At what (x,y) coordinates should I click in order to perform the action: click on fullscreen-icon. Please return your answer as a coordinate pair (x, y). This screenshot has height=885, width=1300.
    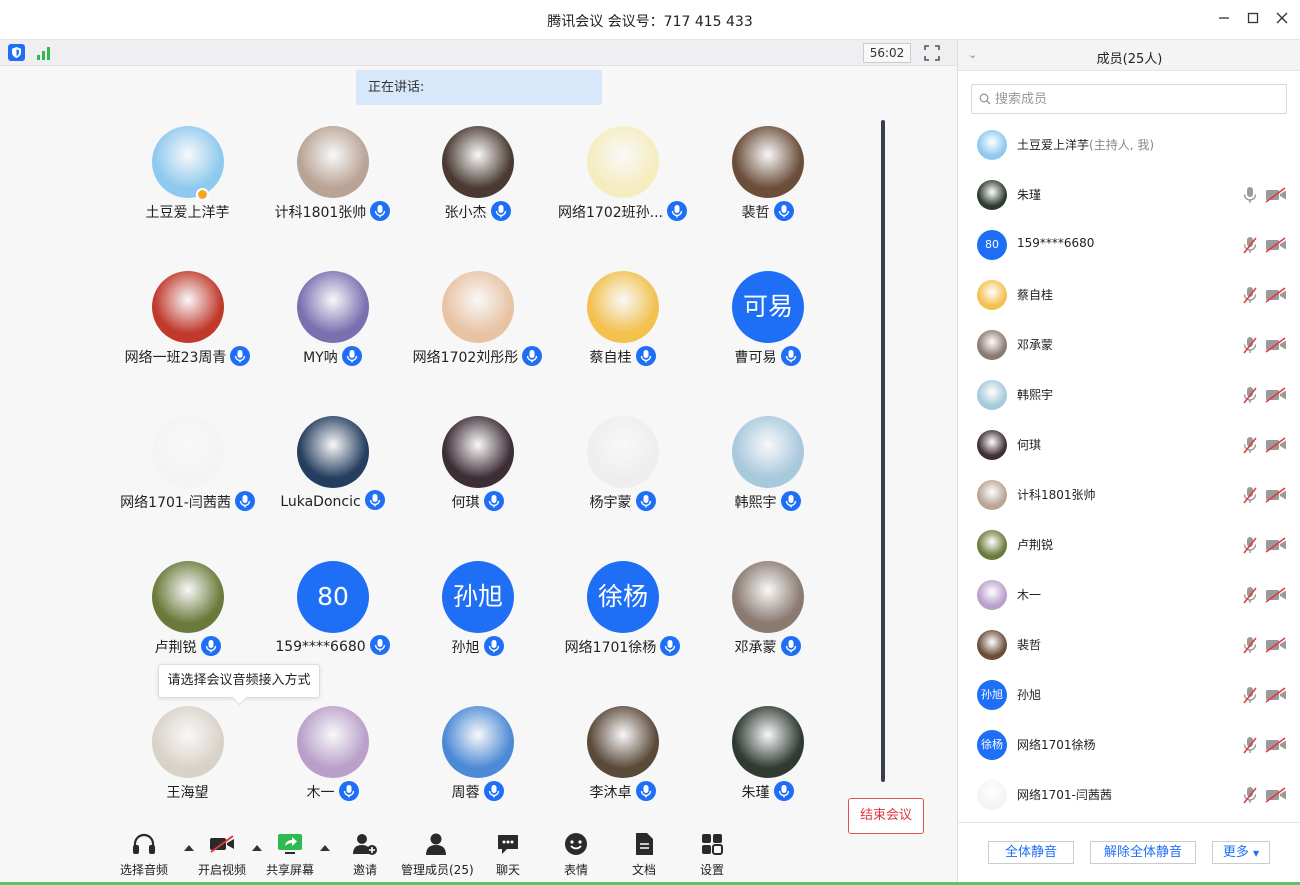
    Looking at the image, I should click on (932, 53).